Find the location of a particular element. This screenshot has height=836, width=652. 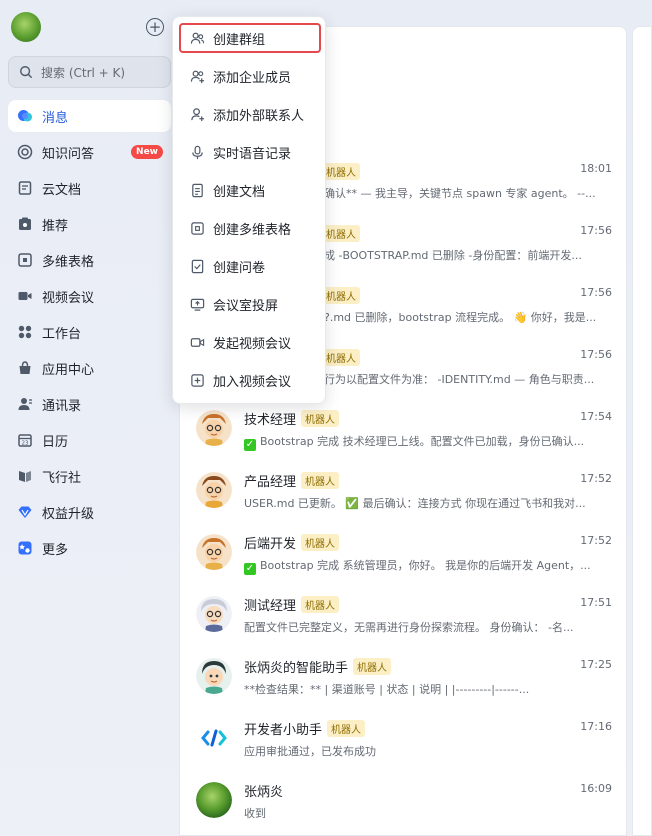

create-group-icon is located at coordinates (197, 38).